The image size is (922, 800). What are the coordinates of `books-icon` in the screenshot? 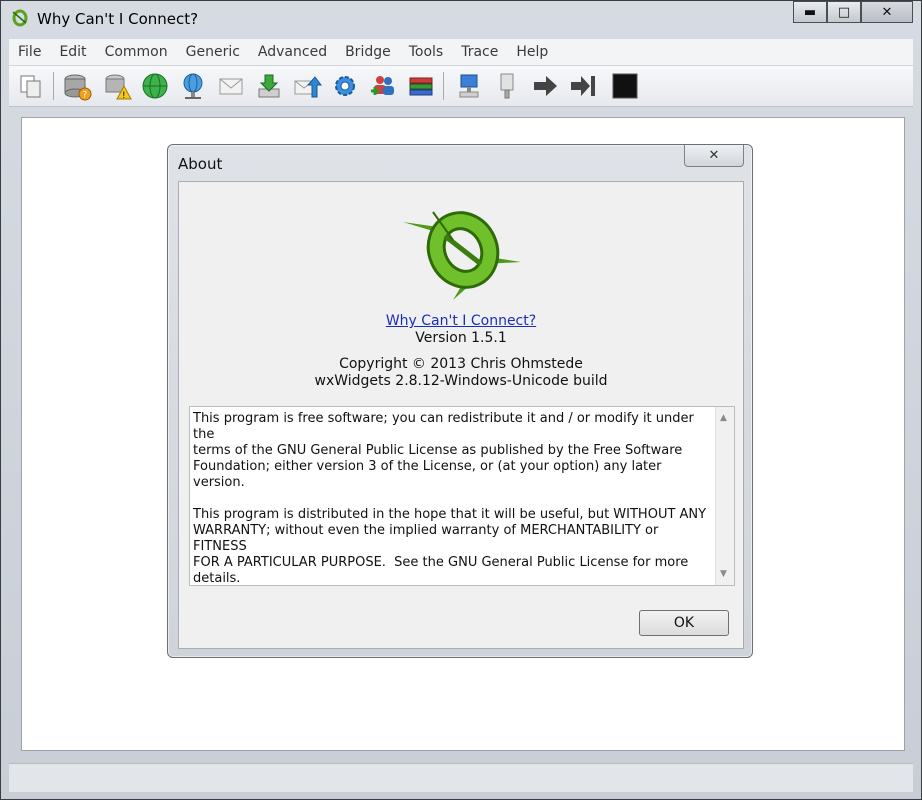 It's located at (421, 86).